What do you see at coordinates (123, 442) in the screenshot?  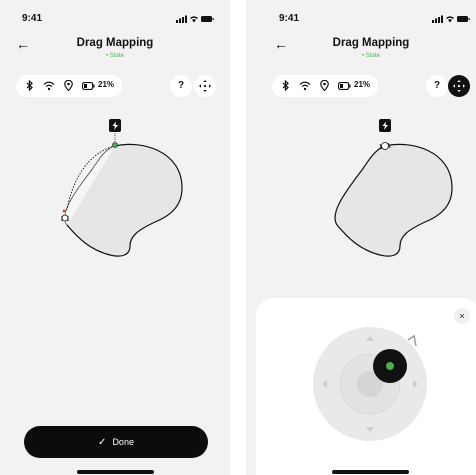 I see `done-label: Done` at bounding box center [123, 442].